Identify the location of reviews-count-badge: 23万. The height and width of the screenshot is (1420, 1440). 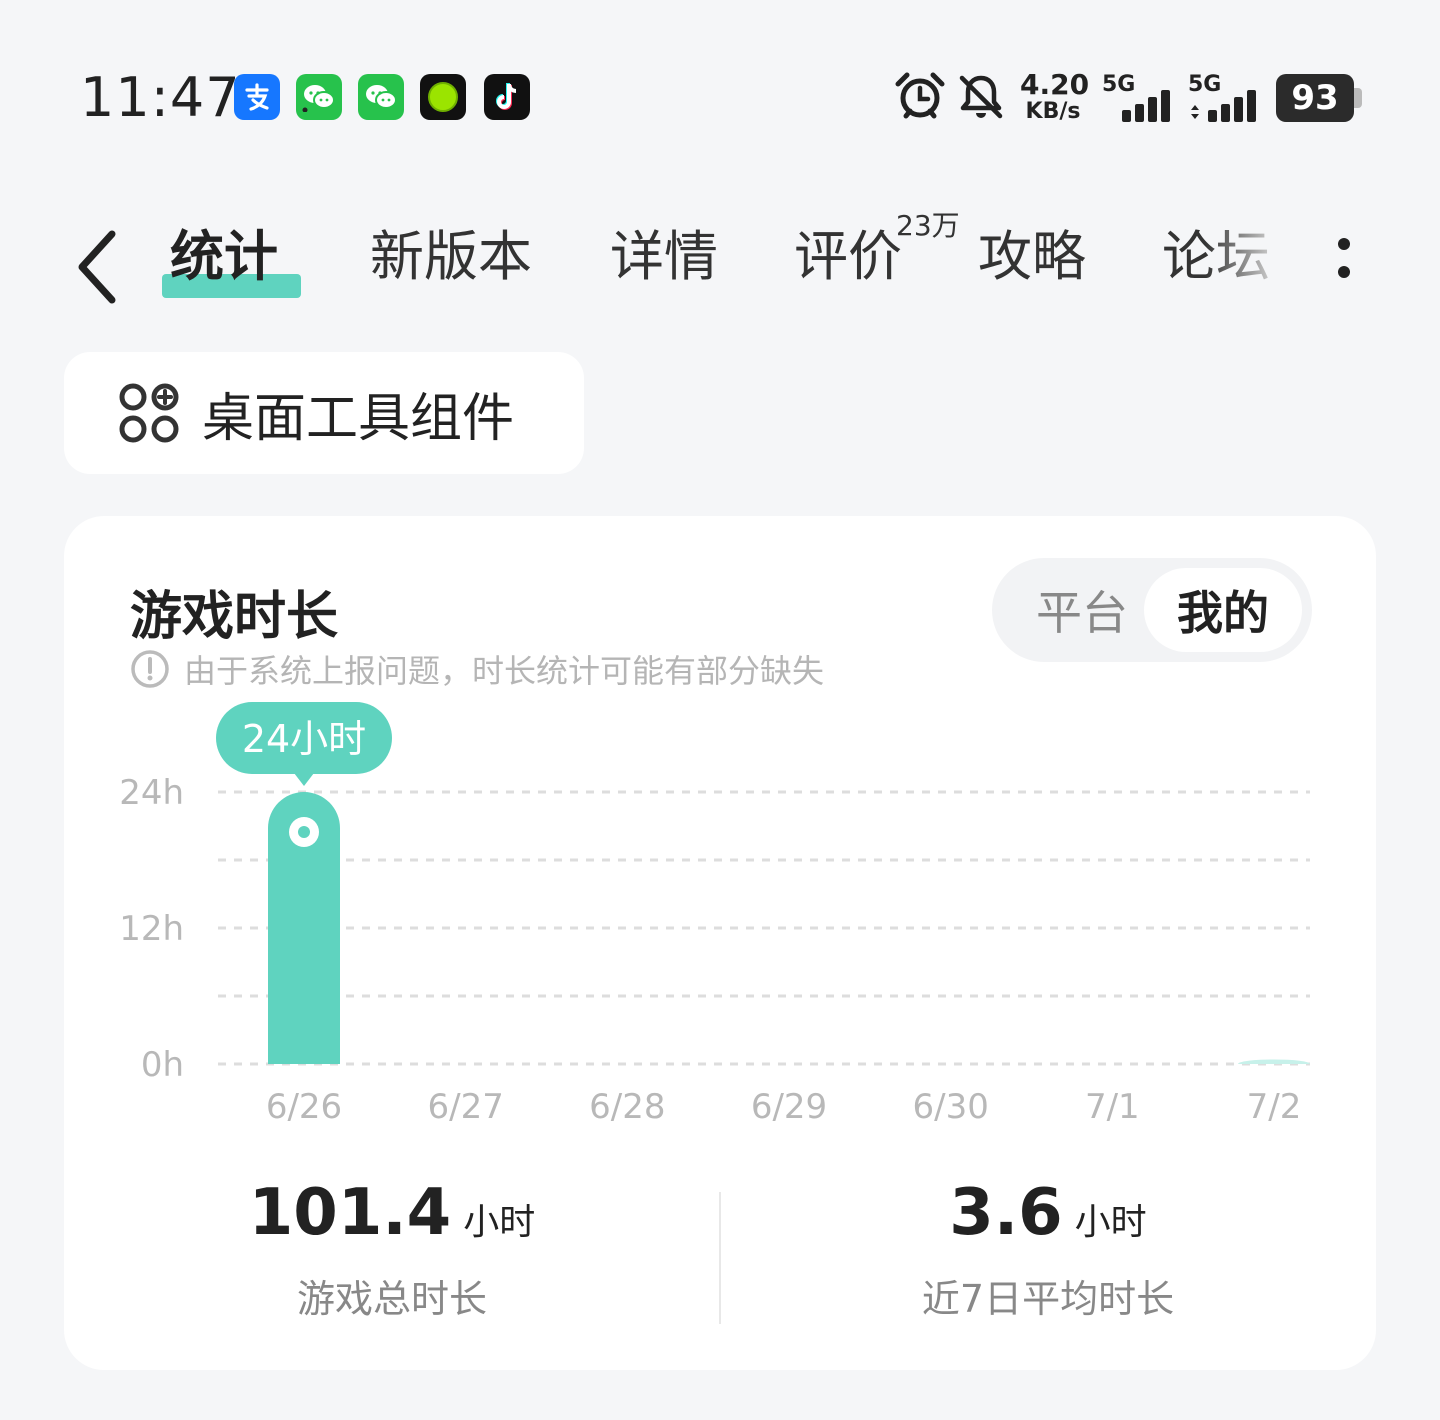
(928, 225).